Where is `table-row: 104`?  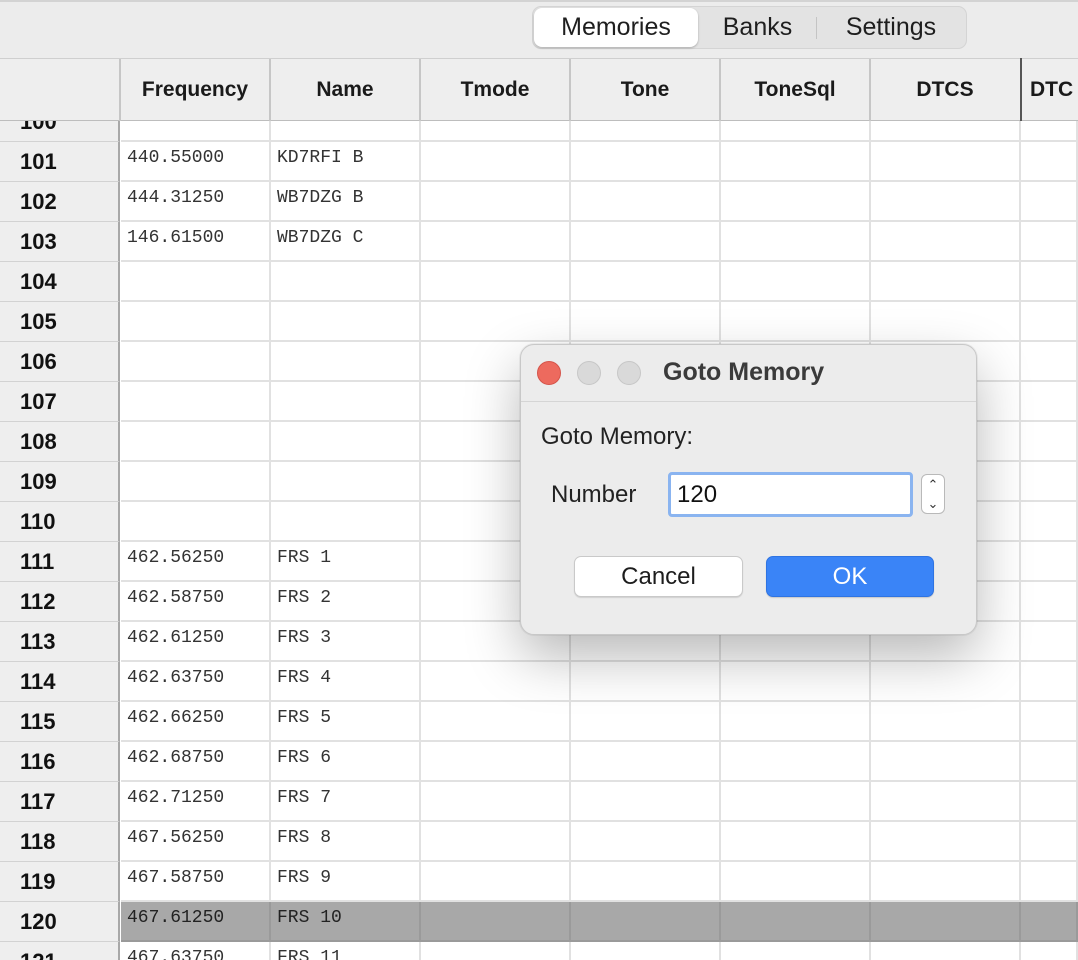
table-row: 104 is located at coordinates (539, 282).